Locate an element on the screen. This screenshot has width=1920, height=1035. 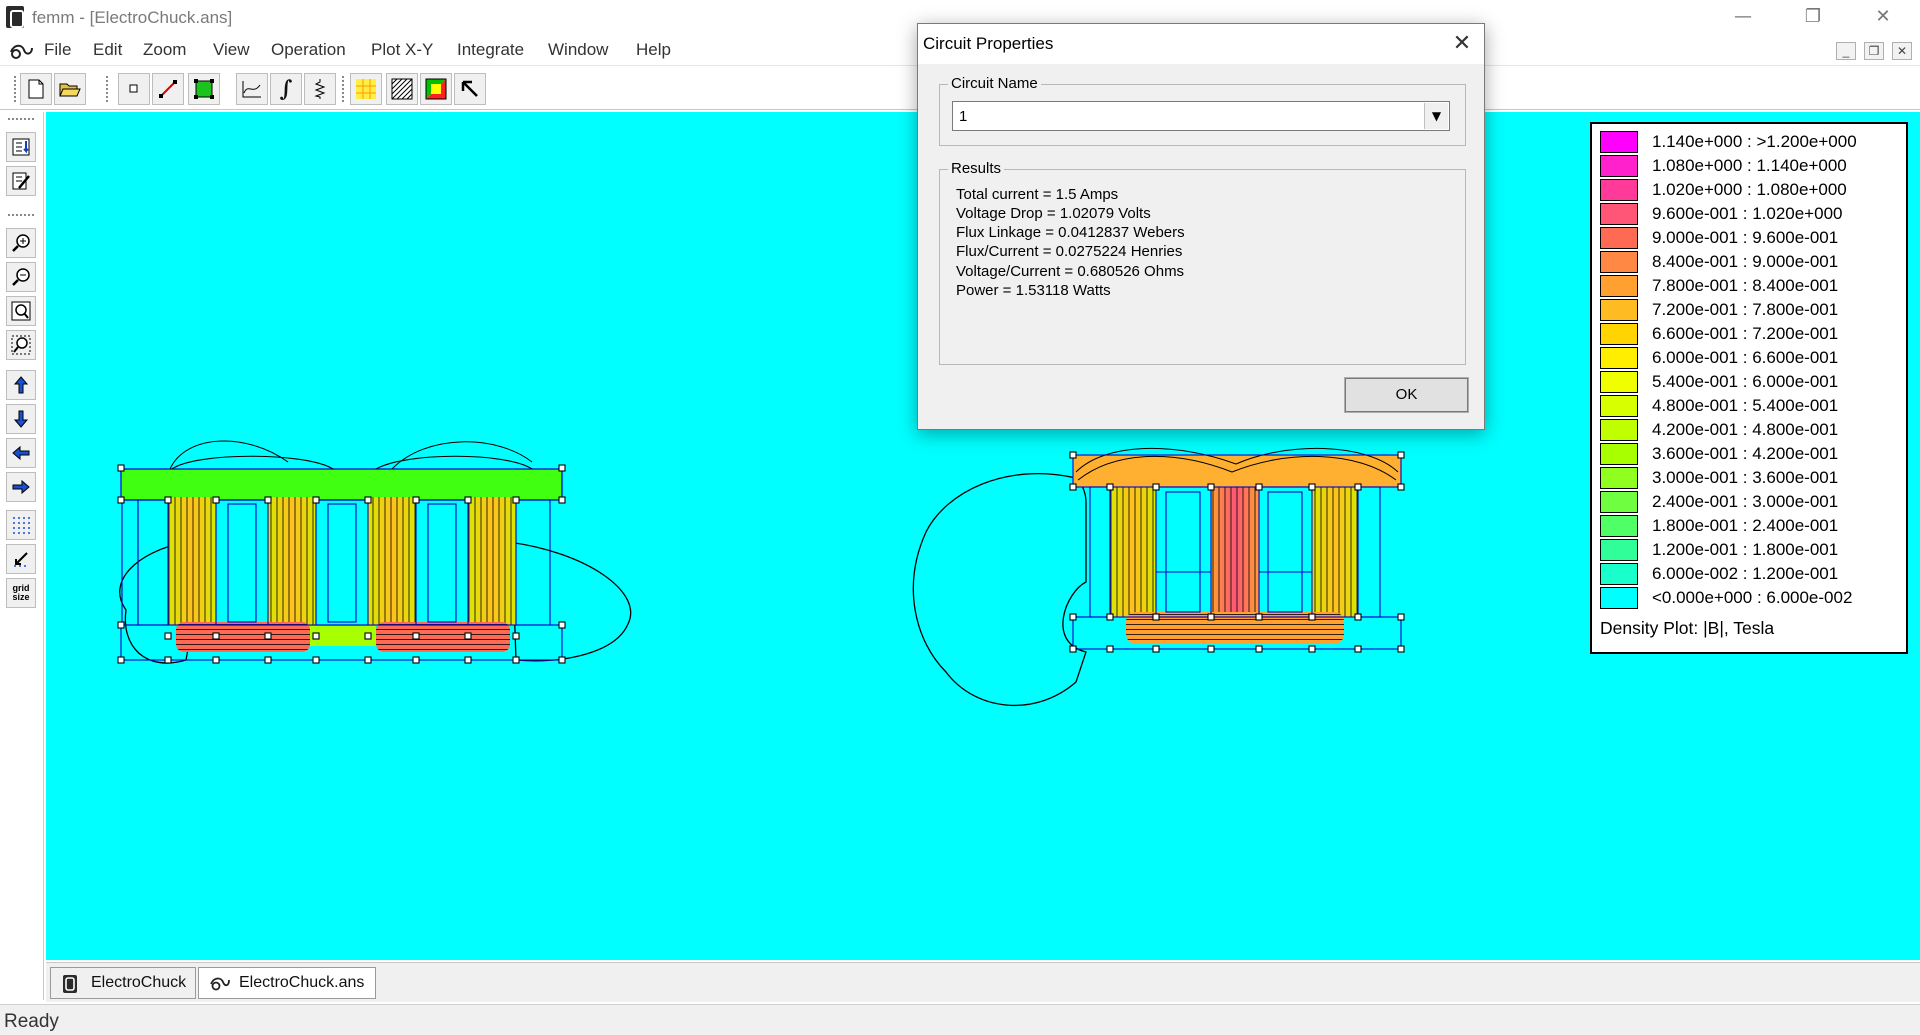
tab-electrochuck-ans: ElectroChuck.ans is located at coordinates (287, 983).